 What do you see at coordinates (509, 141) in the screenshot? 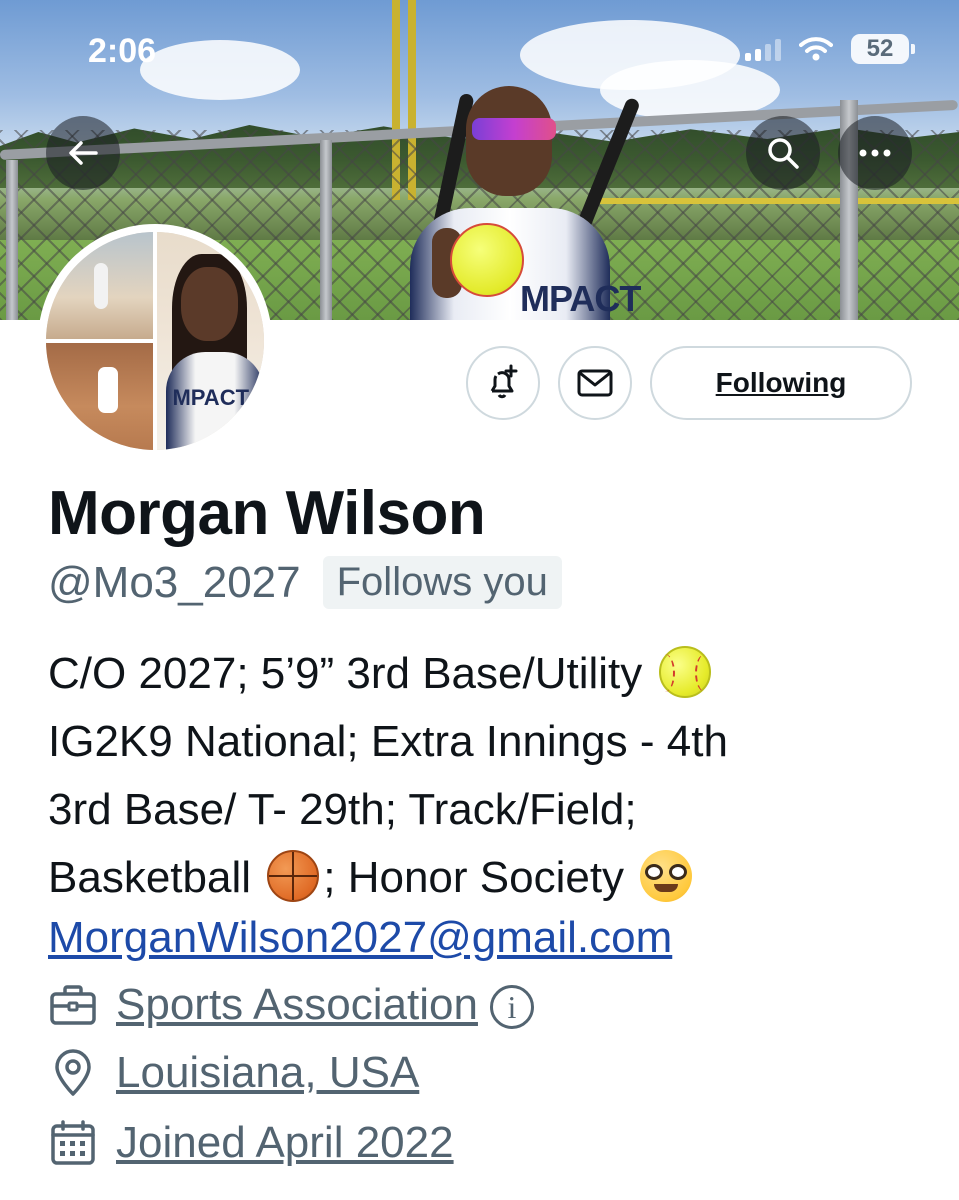
I see `banner-player-head` at bounding box center [509, 141].